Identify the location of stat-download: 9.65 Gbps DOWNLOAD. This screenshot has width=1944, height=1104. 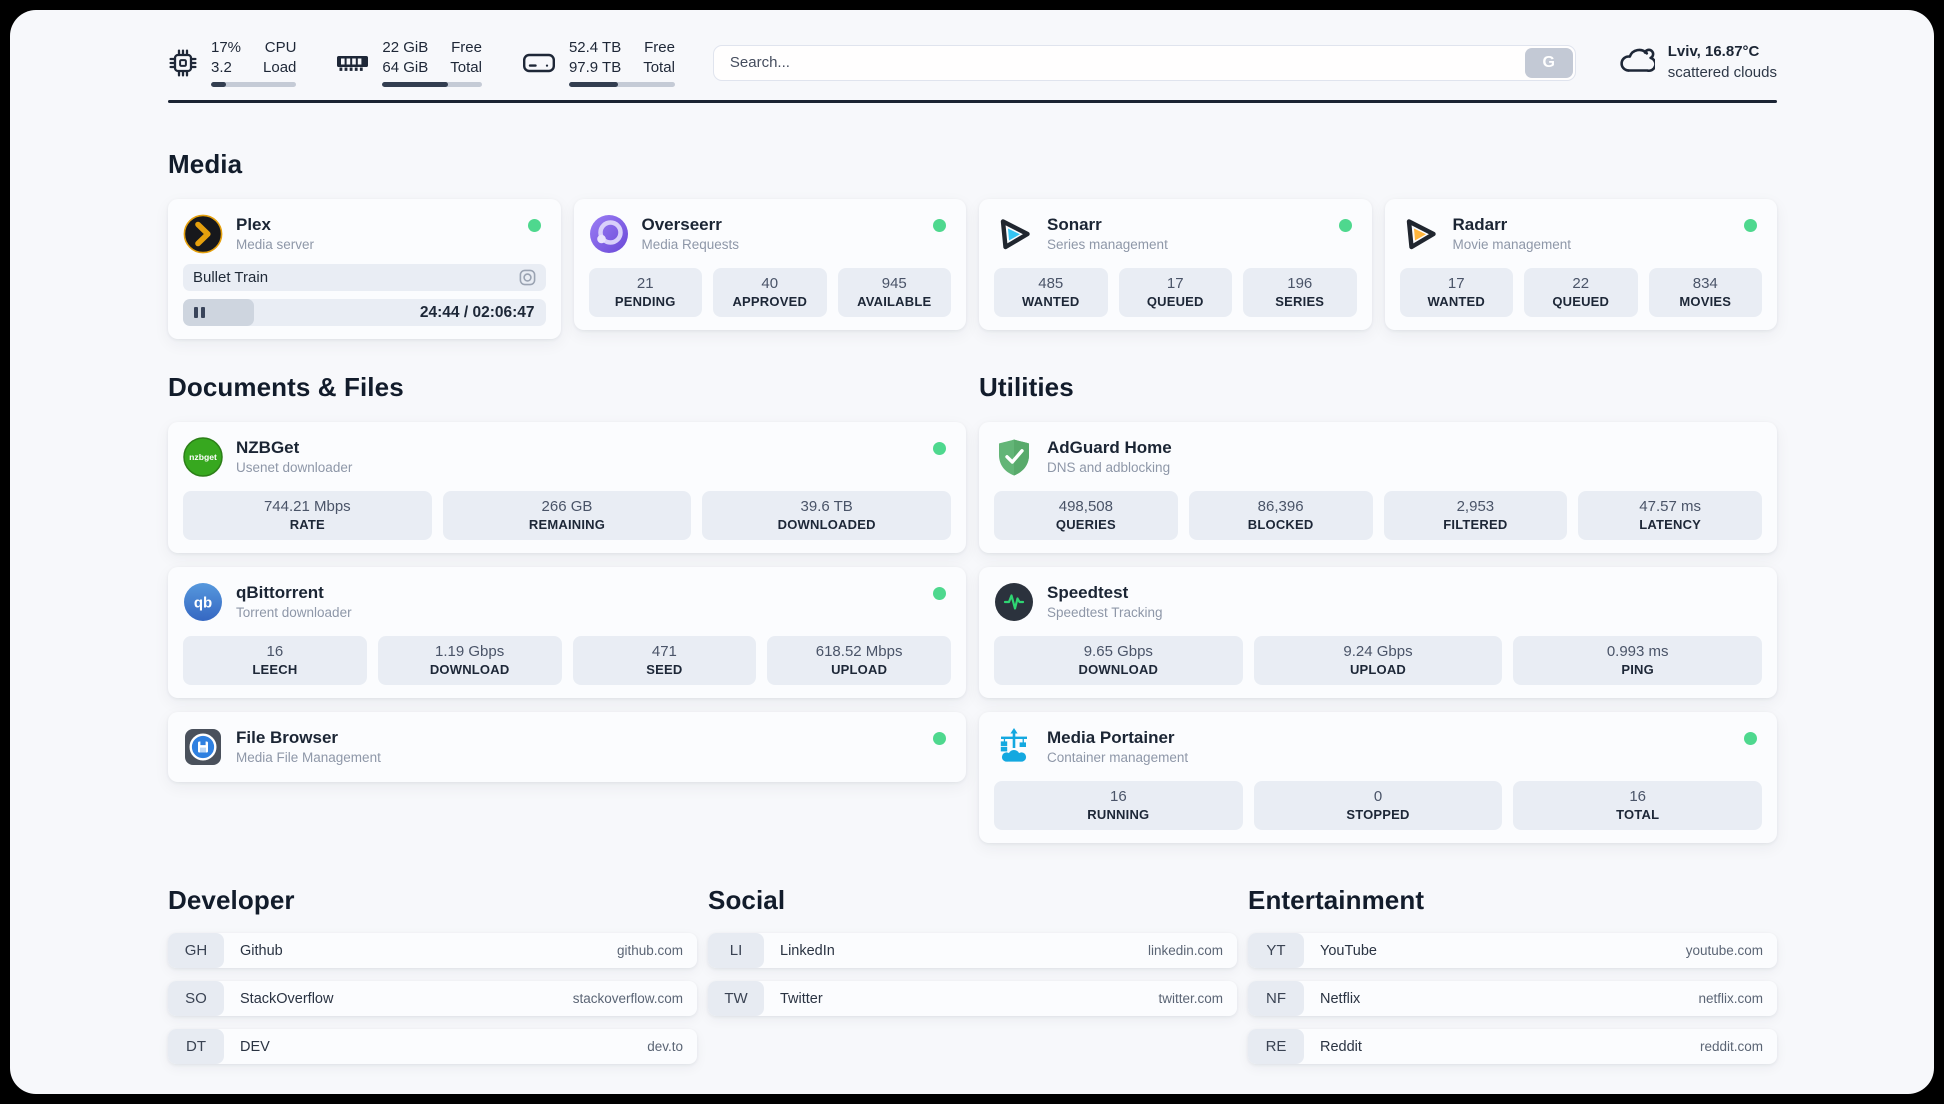
(1118, 660).